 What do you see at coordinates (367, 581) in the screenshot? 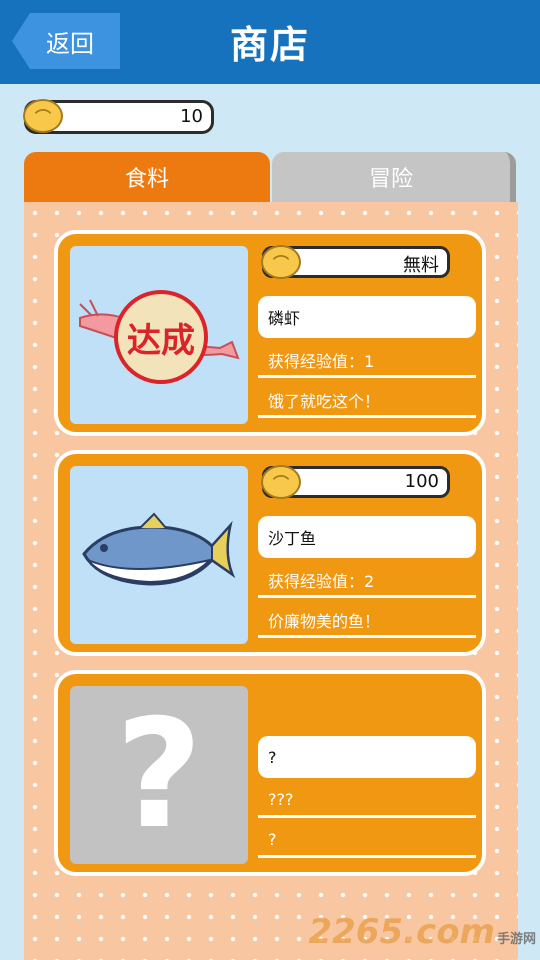
I see `item-exp: 获得经验值：2` at bounding box center [367, 581].